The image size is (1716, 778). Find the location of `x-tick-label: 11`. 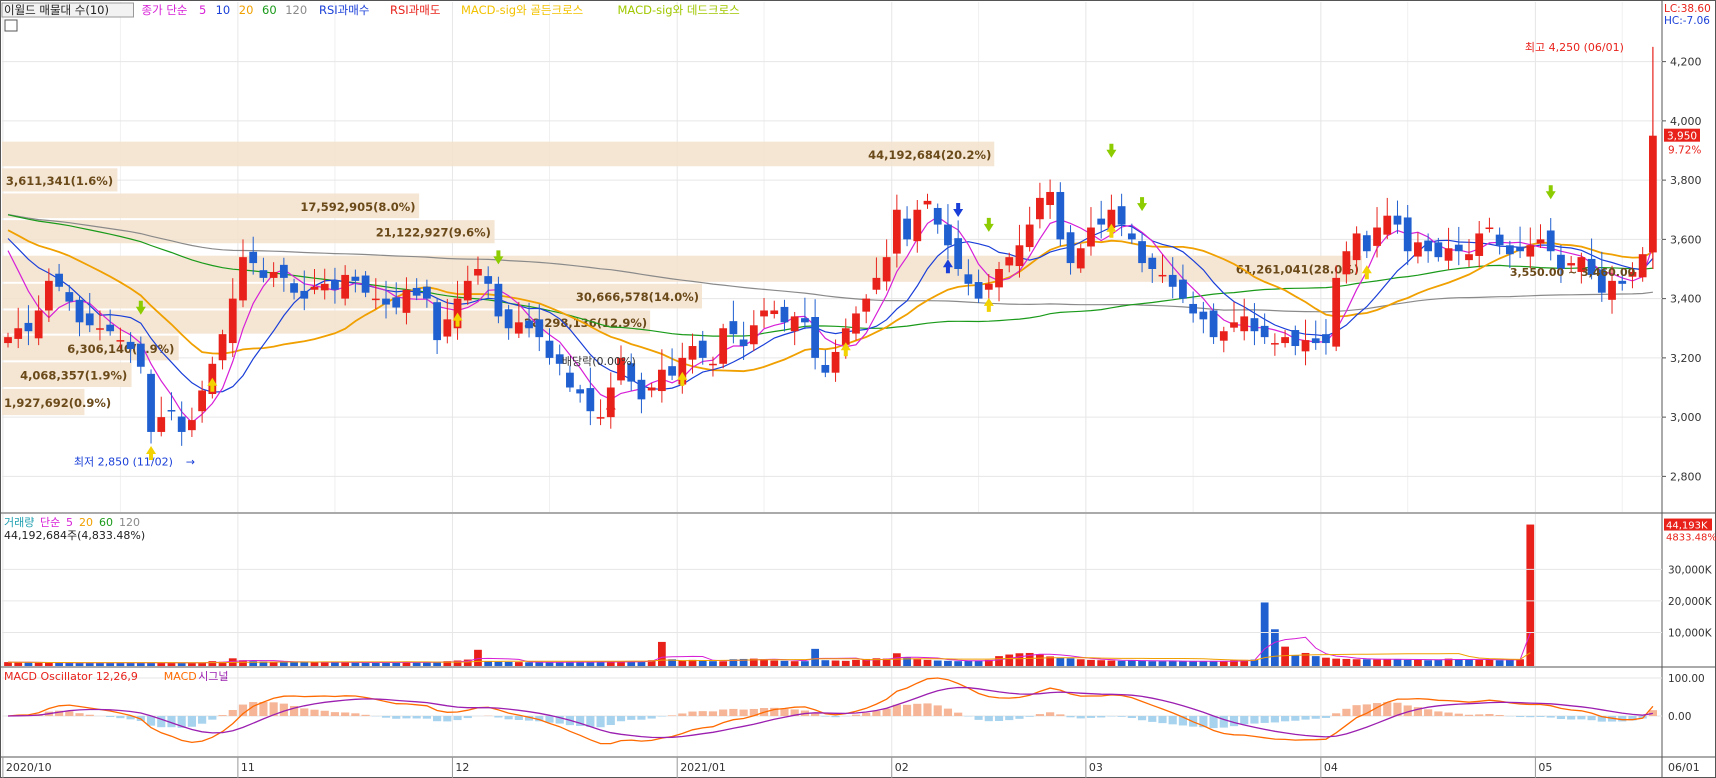

x-tick-label: 11 is located at coordinates (248, 767).